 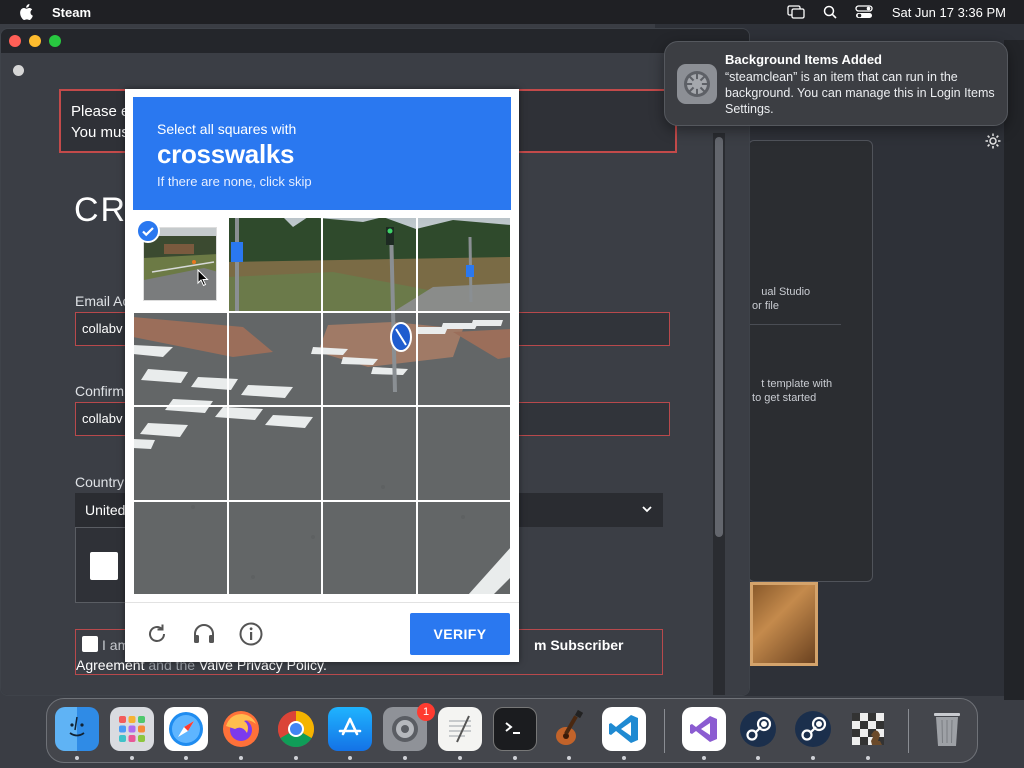 What do you see at coordinates (578, 645) in the screenshot?
I see `subscriber-agreement-link: m Subscriber` at bounding box center [578, 645].